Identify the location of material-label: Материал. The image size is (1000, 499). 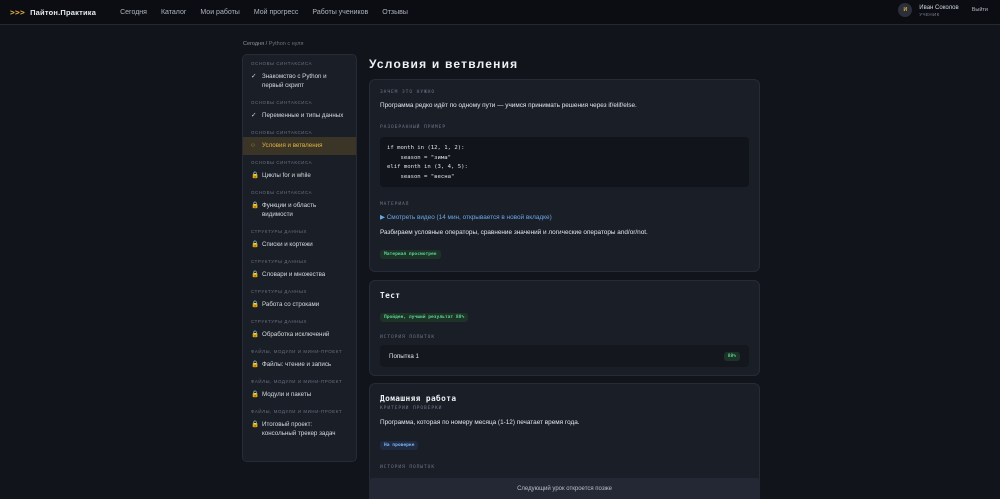
(395, 204).